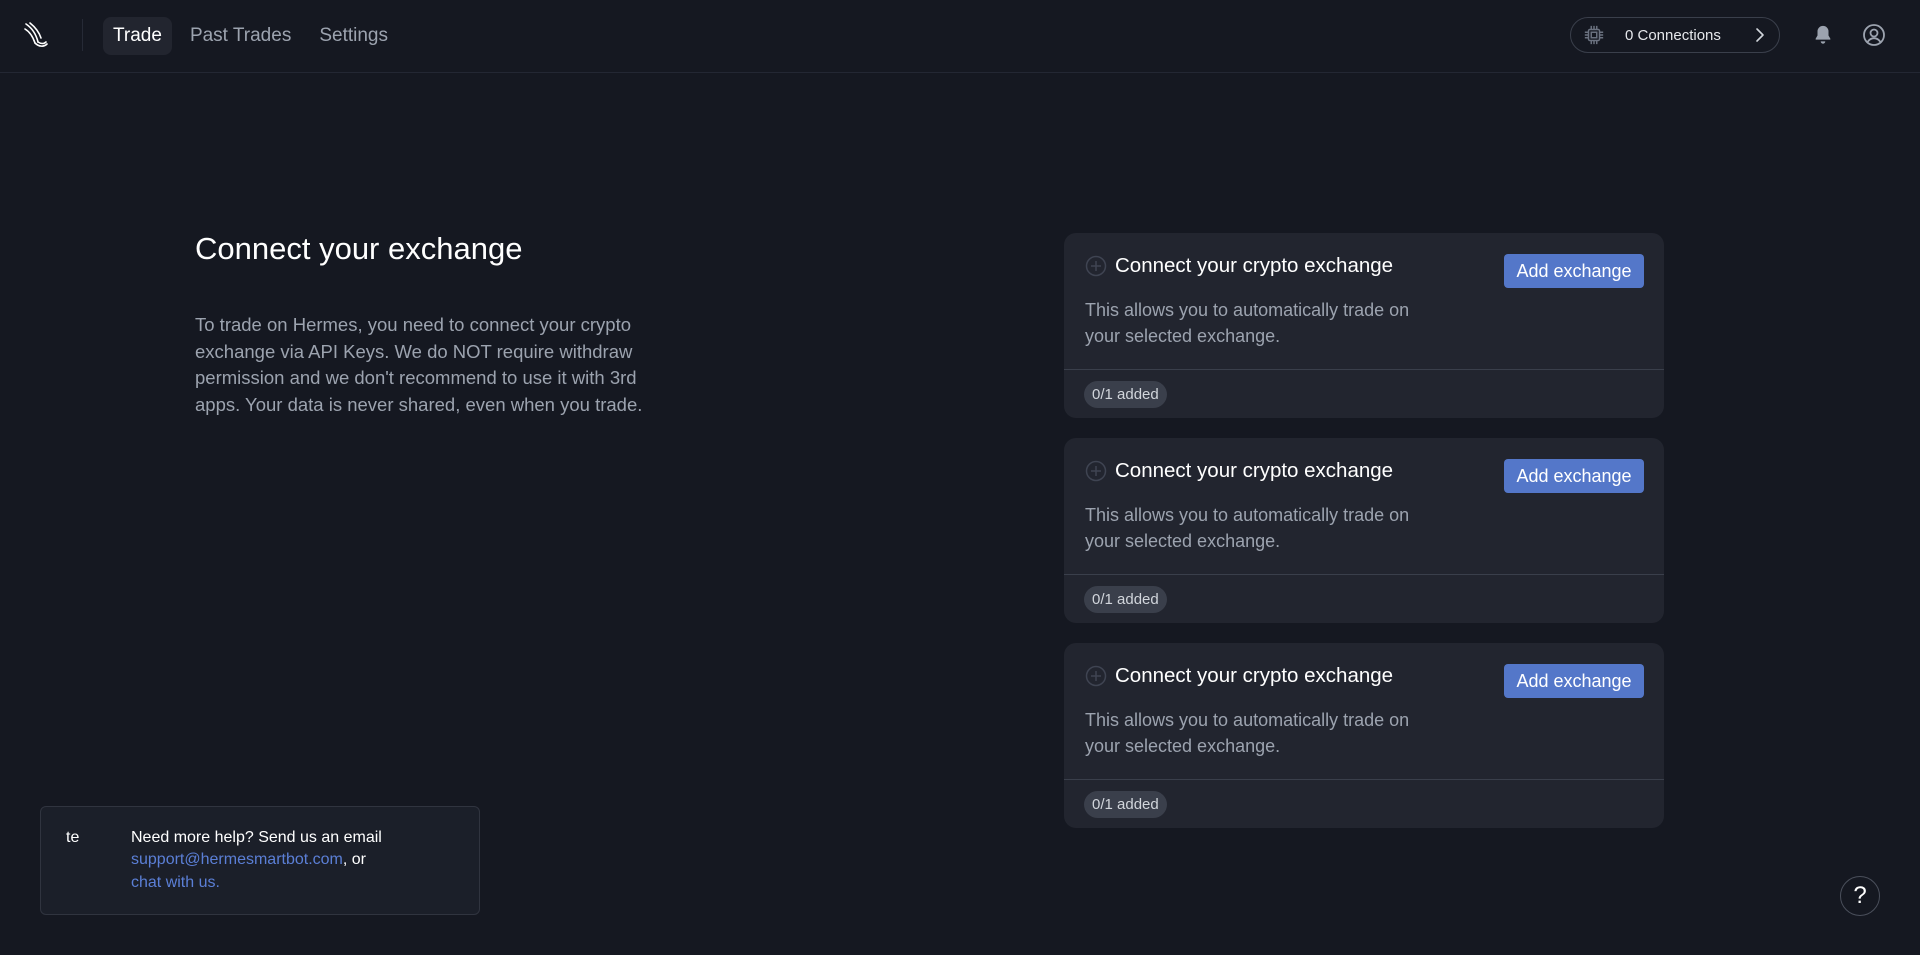 This screenshot has height=955, width=1920. I want to click on main-nav: Trade Past Trades Settings, so click(250, 36).